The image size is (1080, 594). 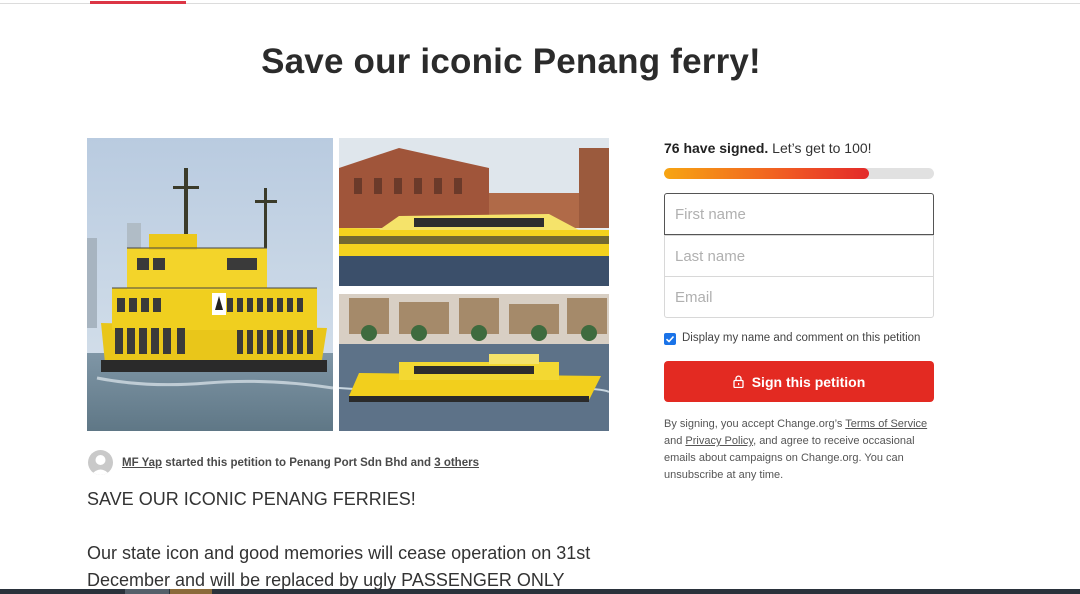 What do you see at coordinates (799, 297) in the screenshot?
I see `email-field` at bounding box center [799, 297].